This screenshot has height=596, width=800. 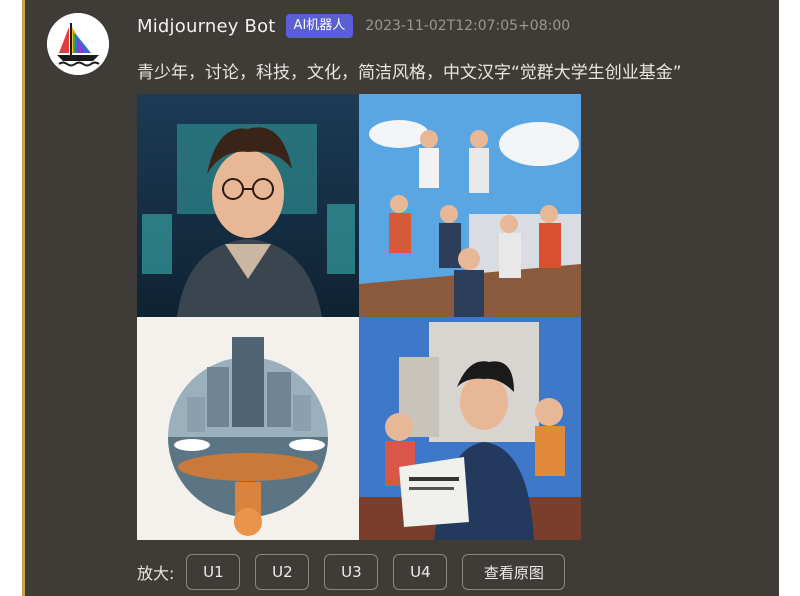 I want to click on upscale-actions: 放大: U1 U2 U3 U4 查看原图, so click(x=351, y=572).